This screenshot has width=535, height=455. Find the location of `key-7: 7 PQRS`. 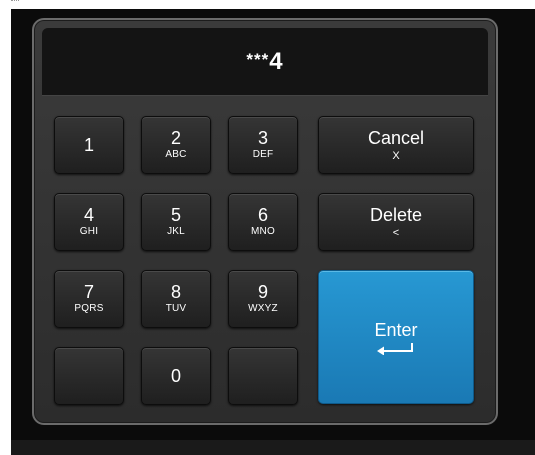

key-7: 7 PQRS is located at coordinates (89, 299).